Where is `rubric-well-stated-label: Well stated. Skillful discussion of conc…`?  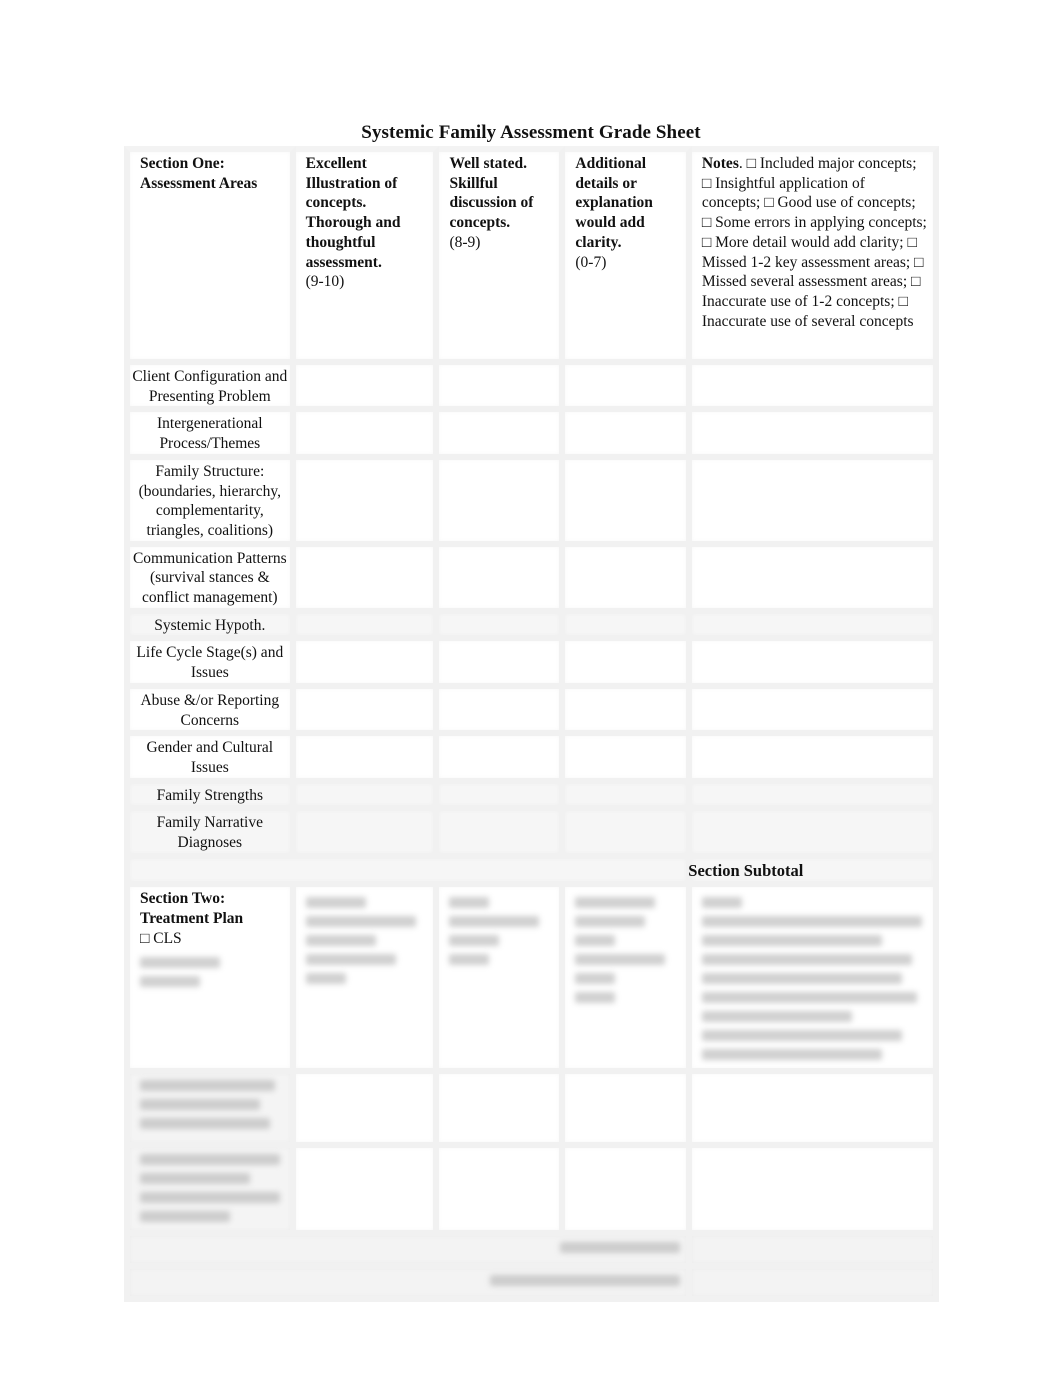
rubric-well-stated-label: Well stated. Skillful discussion of conc… is located at coordinates (491, 193).